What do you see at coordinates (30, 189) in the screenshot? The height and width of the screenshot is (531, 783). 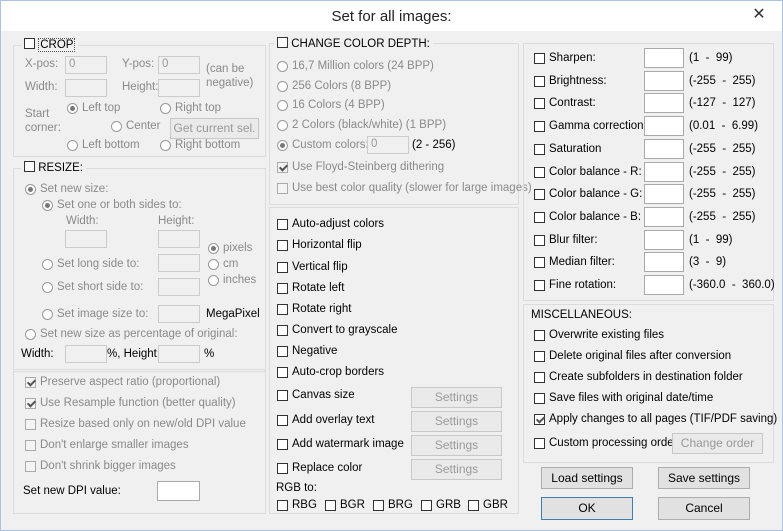 I see `set-new-size-radio` at bounding box center [30, 189].